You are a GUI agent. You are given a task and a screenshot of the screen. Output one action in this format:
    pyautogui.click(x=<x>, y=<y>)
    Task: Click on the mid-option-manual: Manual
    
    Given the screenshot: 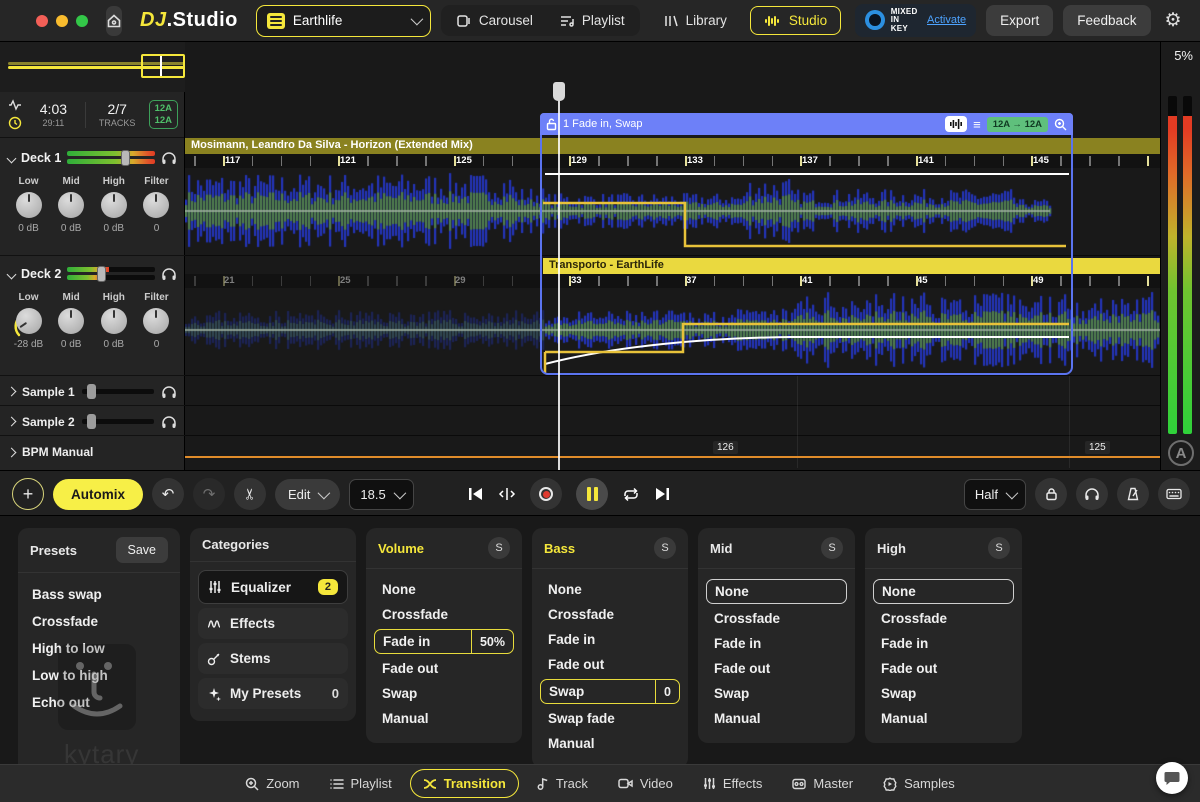 What is the action you would take?
    pyautogui.click(x=776, y=718)
    